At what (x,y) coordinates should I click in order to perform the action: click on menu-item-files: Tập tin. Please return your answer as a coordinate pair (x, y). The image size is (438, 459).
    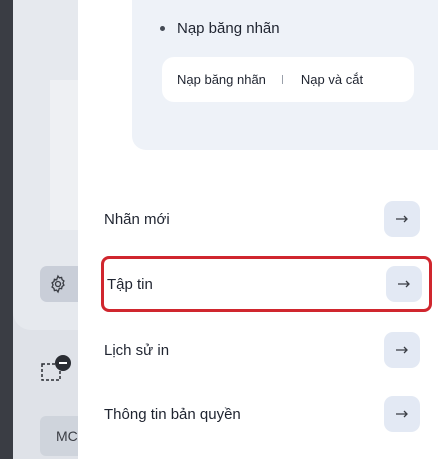
    Looking at the image, I should click on (266, 284).